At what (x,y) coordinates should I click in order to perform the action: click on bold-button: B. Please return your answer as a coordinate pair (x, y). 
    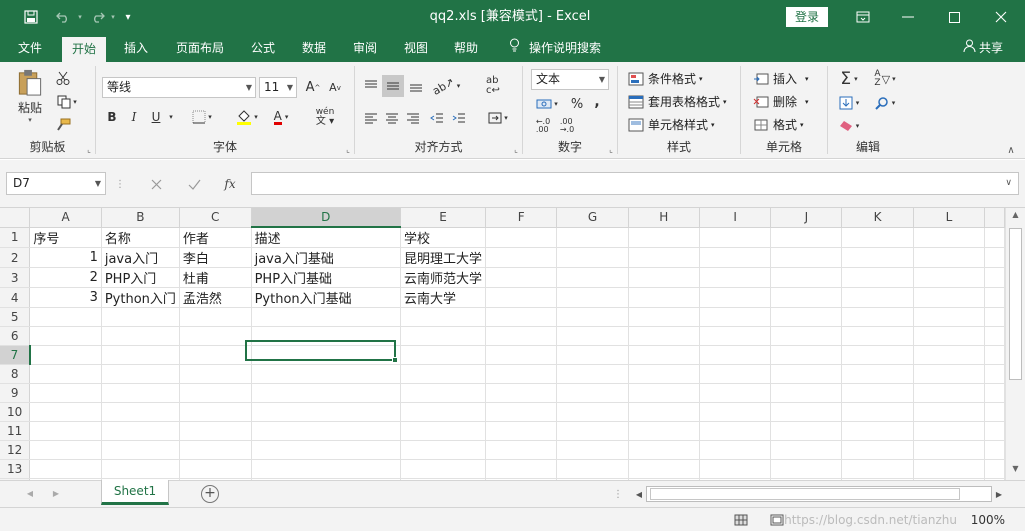
    Looking at the image, I should click on (112, 117).